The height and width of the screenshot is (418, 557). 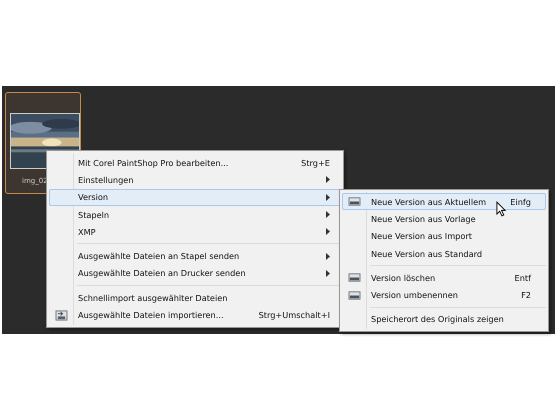 What do you see at coordinates (195, 256) in the screenshot?
I see `menu-item: Ausgewählte Dateien an Stapel senden` at bounding box center [195, 256].